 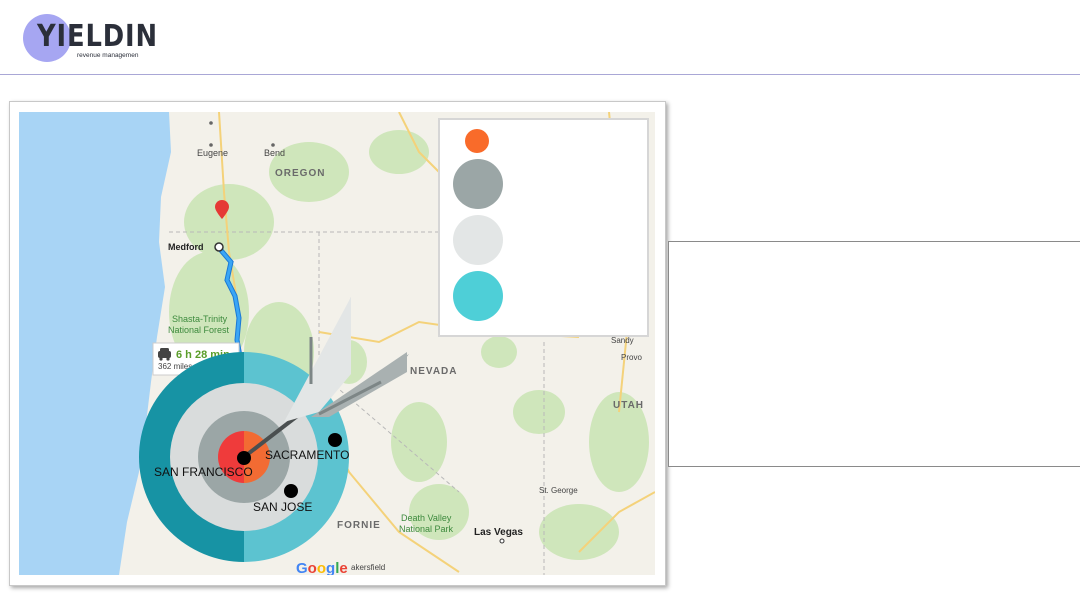 What do you see at coordinates (97, 36) in the screenshot?
I see `logo-wordmark: YIELDIN` at bounding box center [97, 36].